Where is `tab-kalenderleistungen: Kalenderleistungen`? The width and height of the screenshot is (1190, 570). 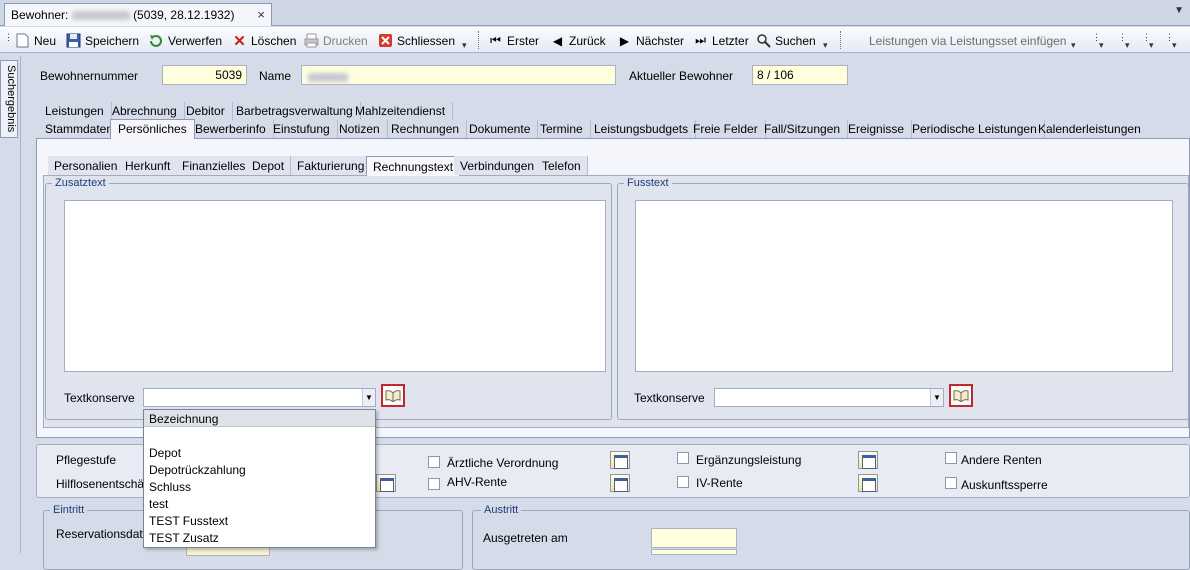
tab-kalenderleistungen: Kalenderleistungen is located at coordinates (1089, 129).